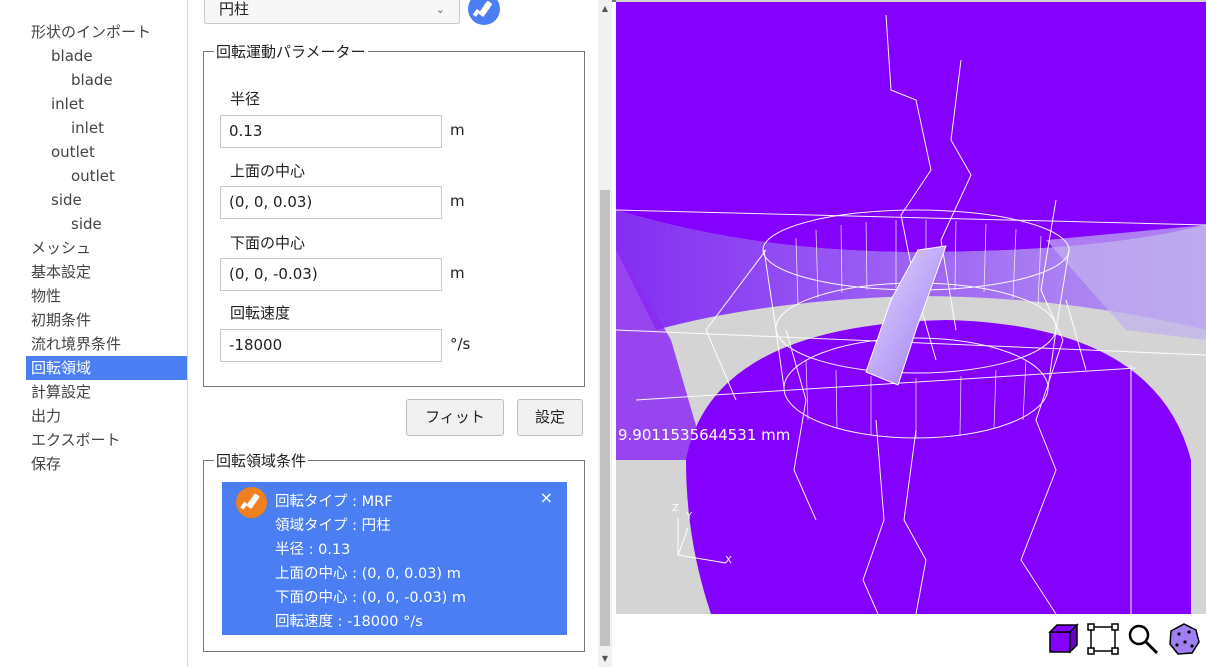  What do you see at coordinates (1103, 639) in the screenshot?
I see `fit-view-icon` at bounding box center [1103, 639].